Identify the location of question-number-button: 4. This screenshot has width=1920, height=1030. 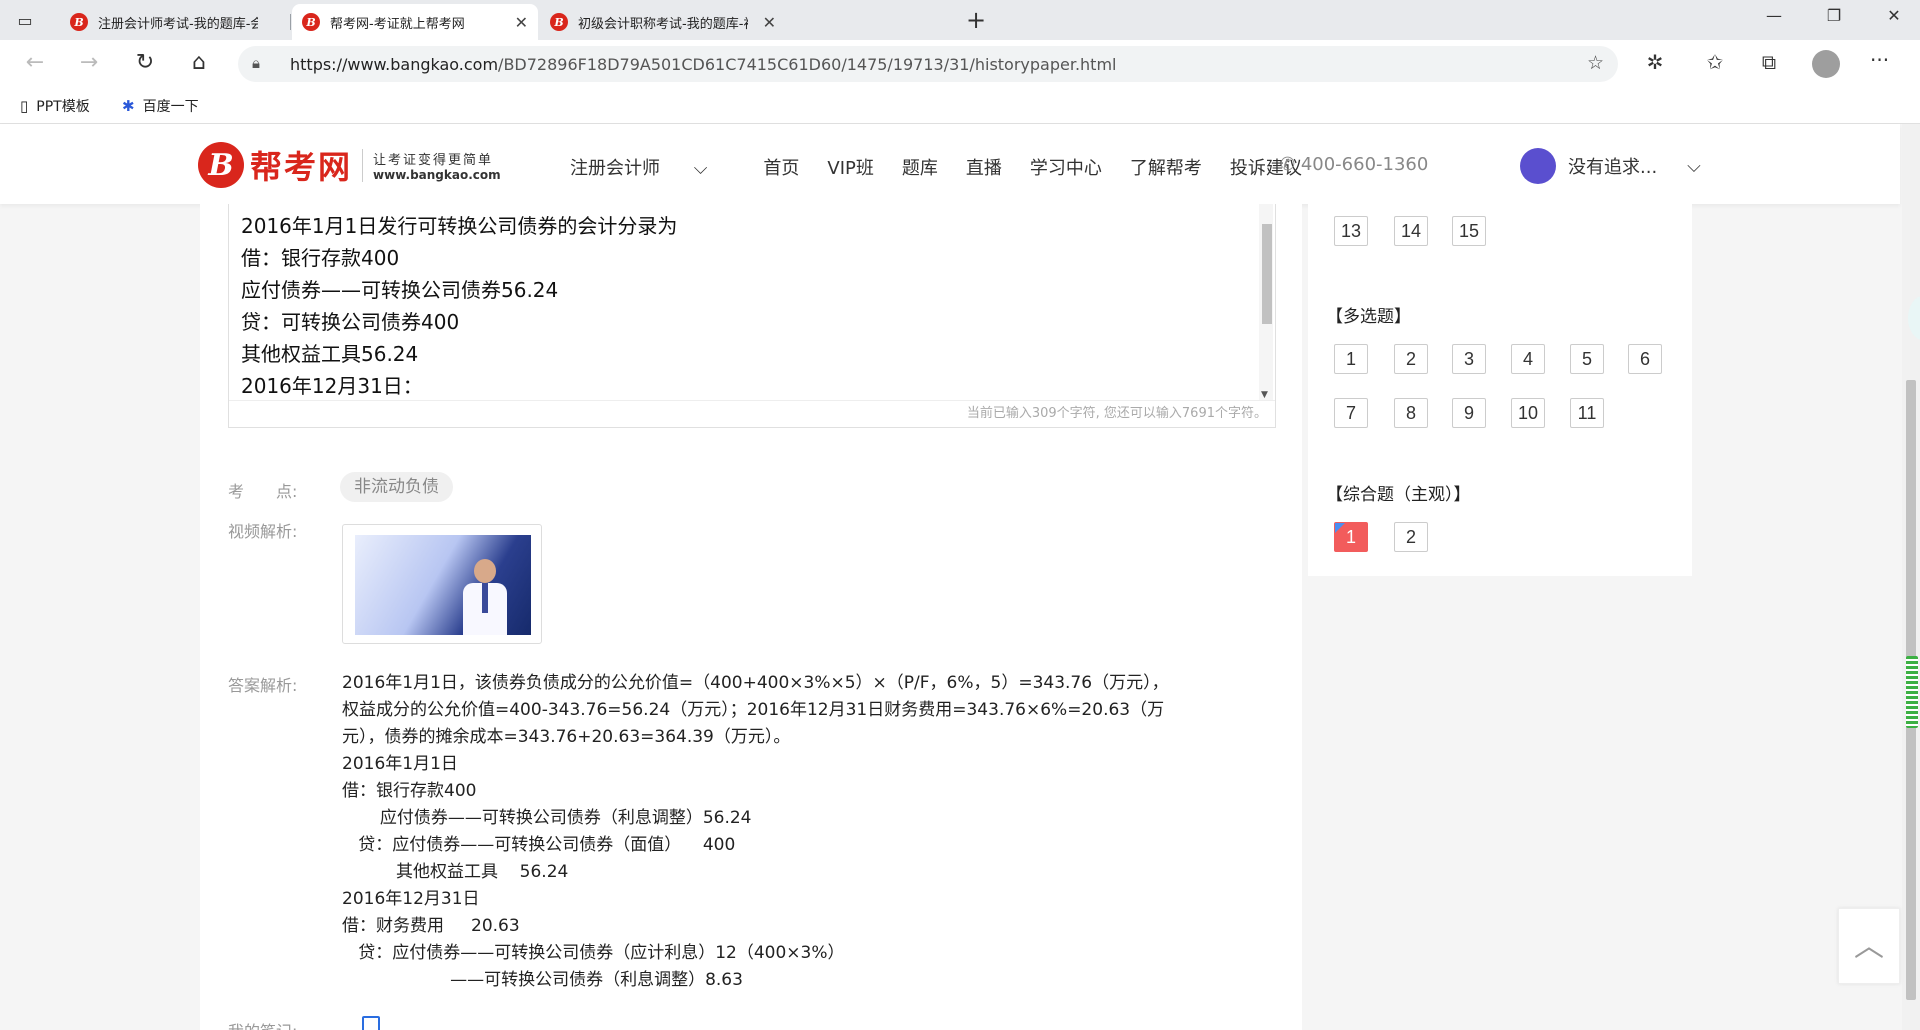
(1528, 359).